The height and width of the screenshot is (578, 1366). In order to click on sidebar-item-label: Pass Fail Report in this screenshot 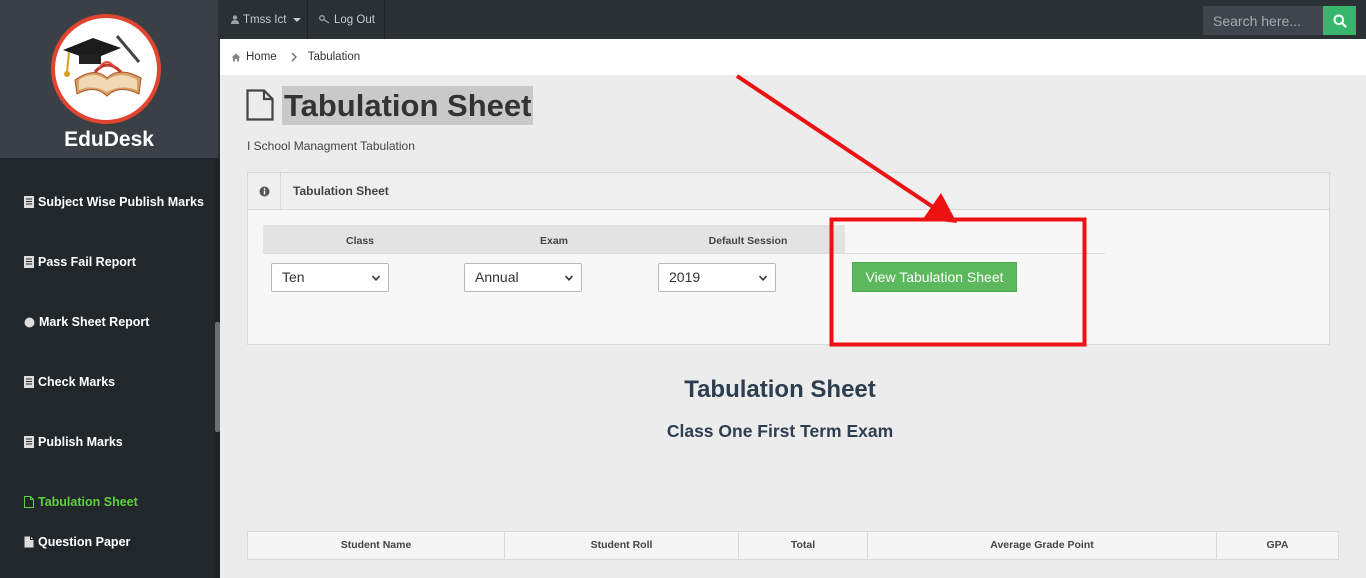, I will do `click(87, 262)`.